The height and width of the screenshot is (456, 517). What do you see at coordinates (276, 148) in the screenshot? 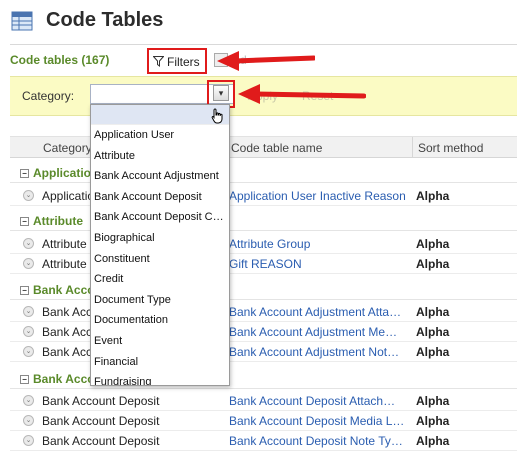
I see `column-header-name: Code table name` at bounding box center [276, 148].